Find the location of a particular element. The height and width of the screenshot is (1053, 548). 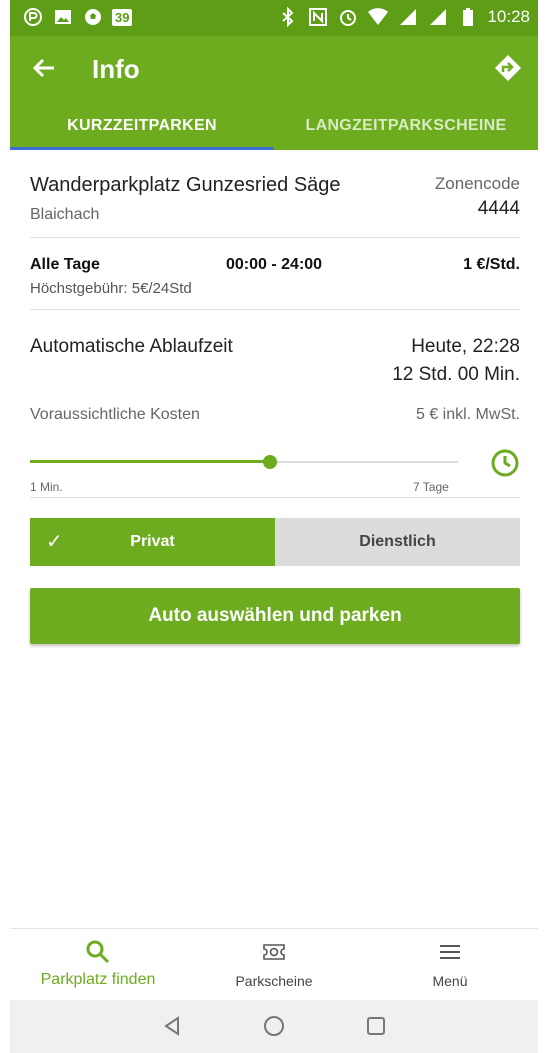

clock-icon is located at coordinates (505, 463).